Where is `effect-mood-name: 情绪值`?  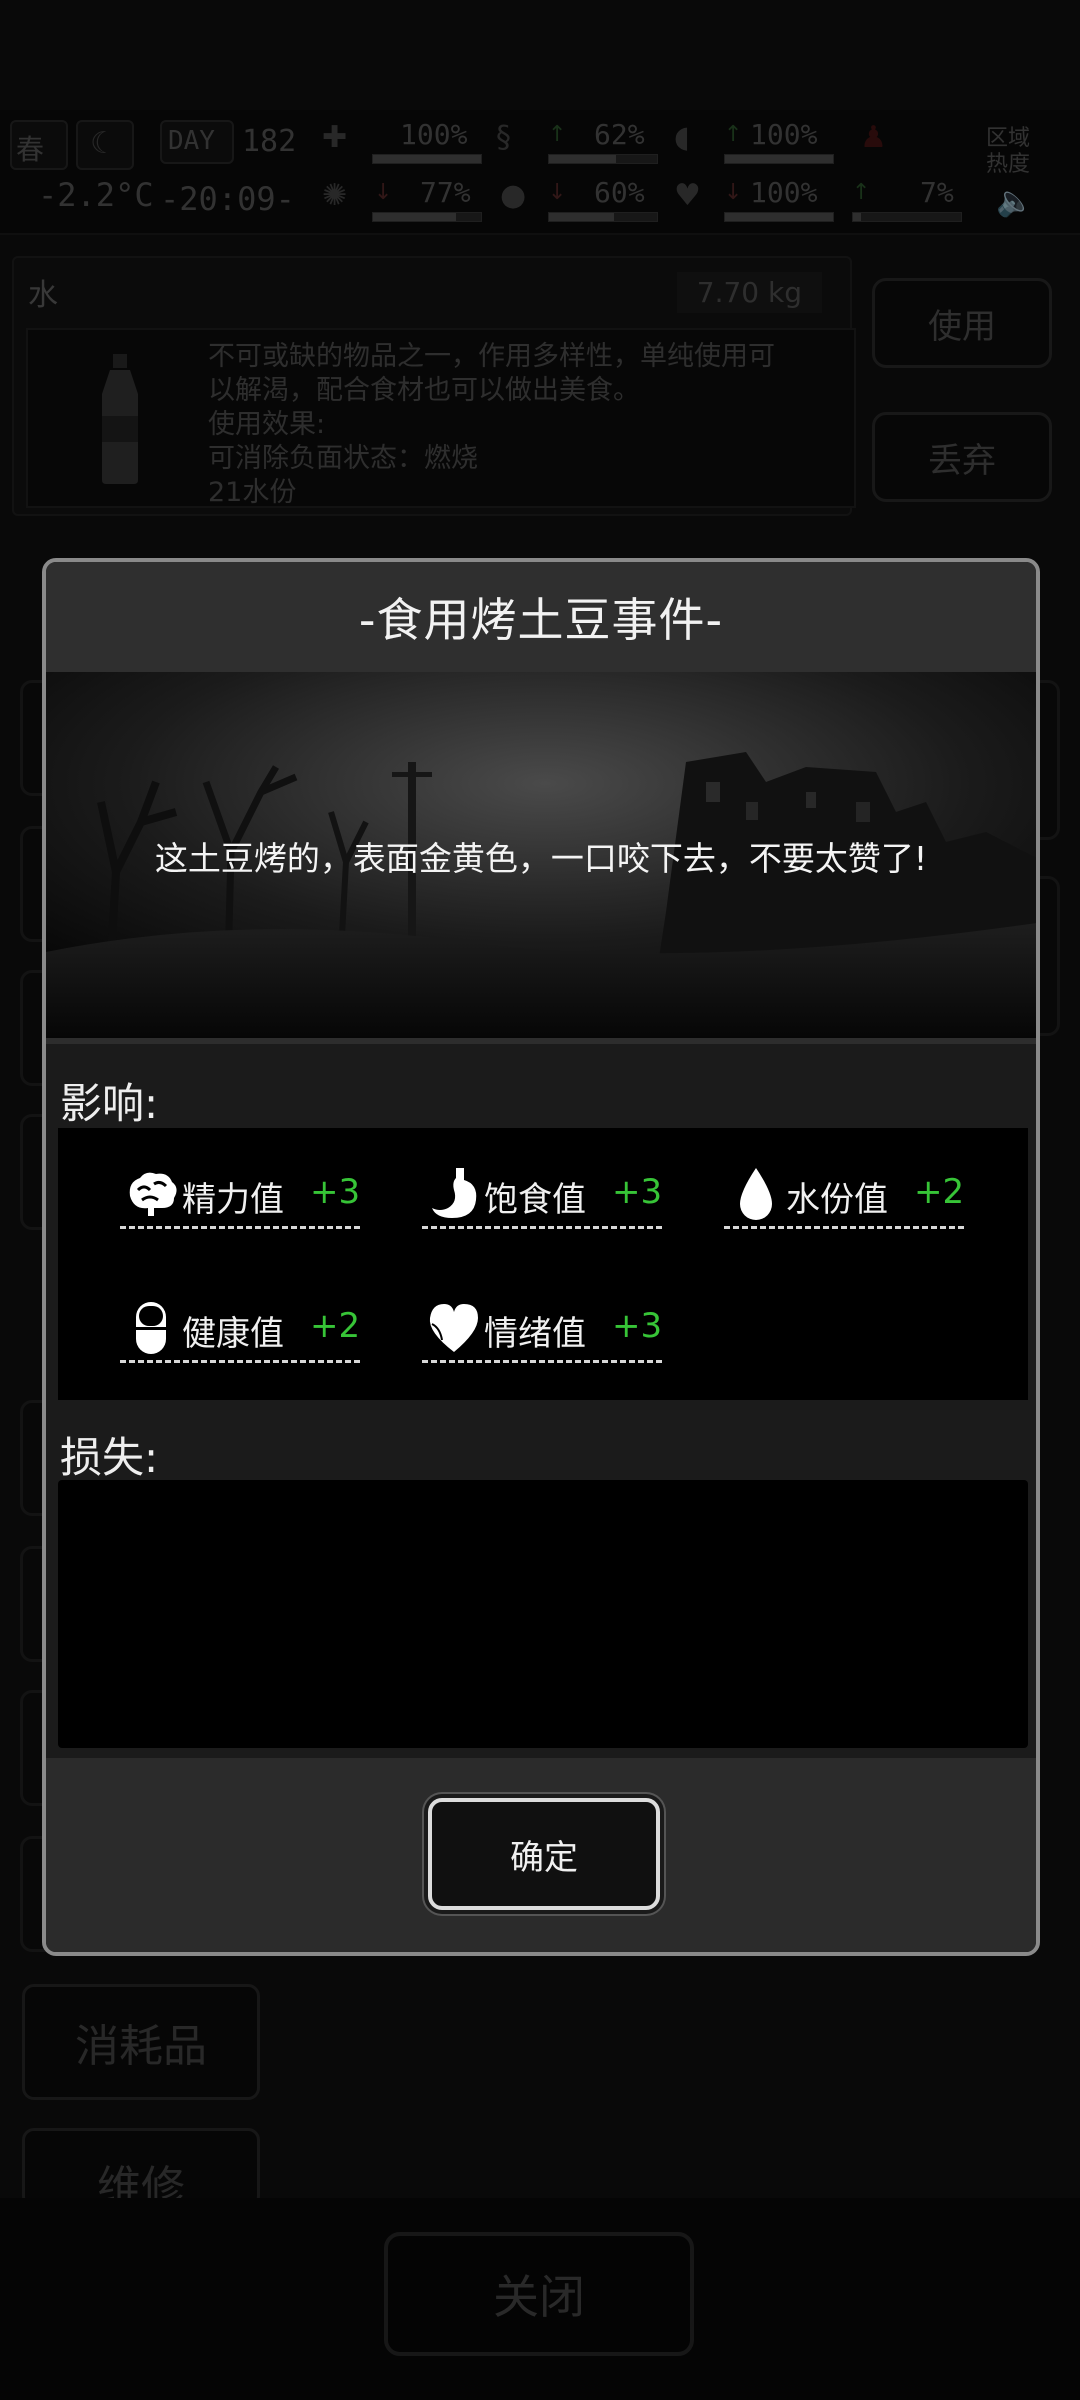 effect-mood-name: 情绪值 is located at coordinates (535, 1334).